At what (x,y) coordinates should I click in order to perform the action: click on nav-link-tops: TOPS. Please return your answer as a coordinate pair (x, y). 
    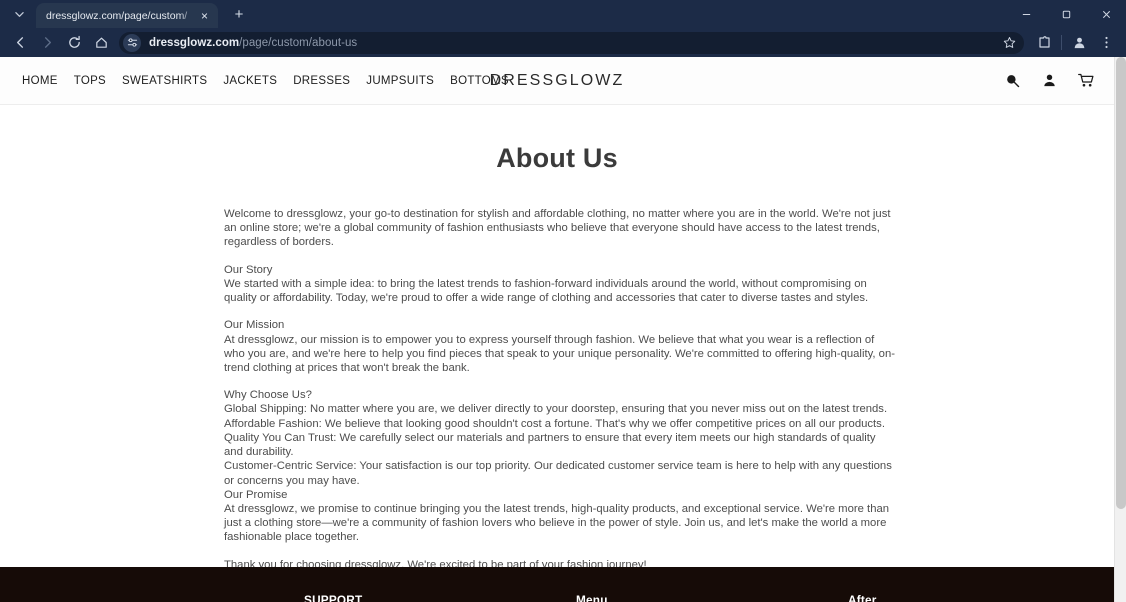
    Looking at the image, I should click on (90, 81).